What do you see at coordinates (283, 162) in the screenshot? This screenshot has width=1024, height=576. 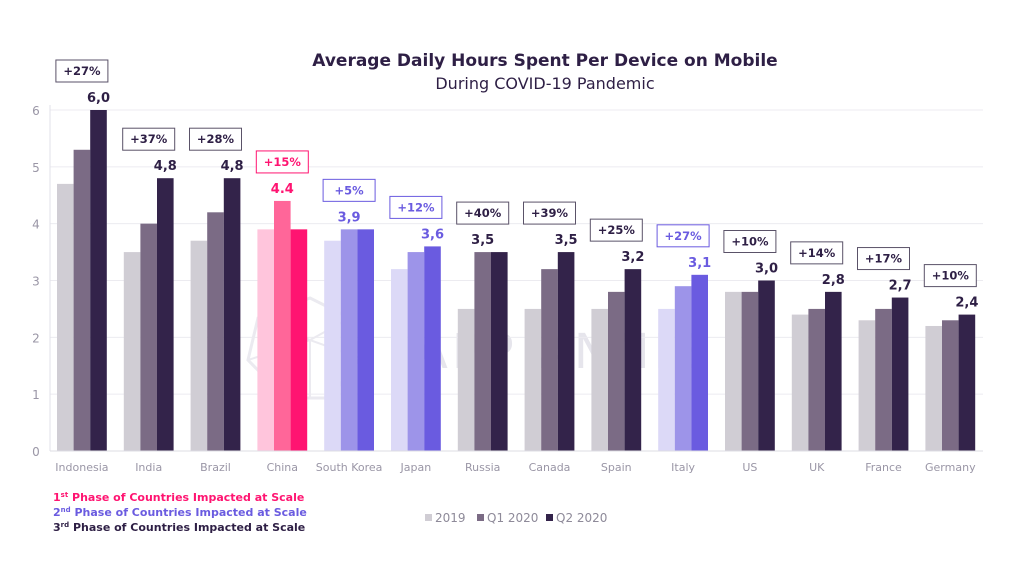 I see `growth-label: +15%` at bounding box center [283, 162].